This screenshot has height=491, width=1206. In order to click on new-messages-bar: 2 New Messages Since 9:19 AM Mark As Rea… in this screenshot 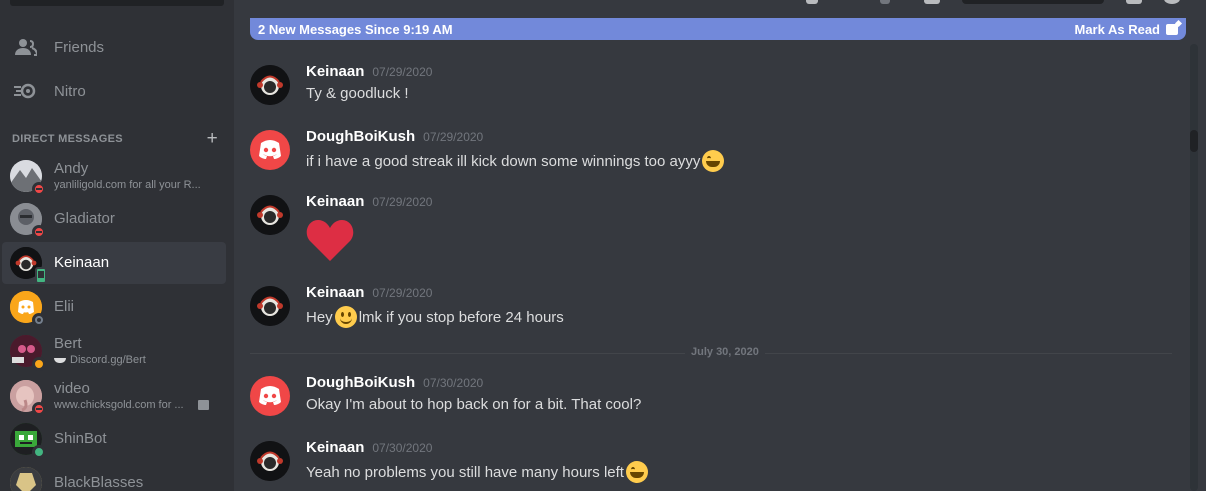, I will do `click(718, 29)`.